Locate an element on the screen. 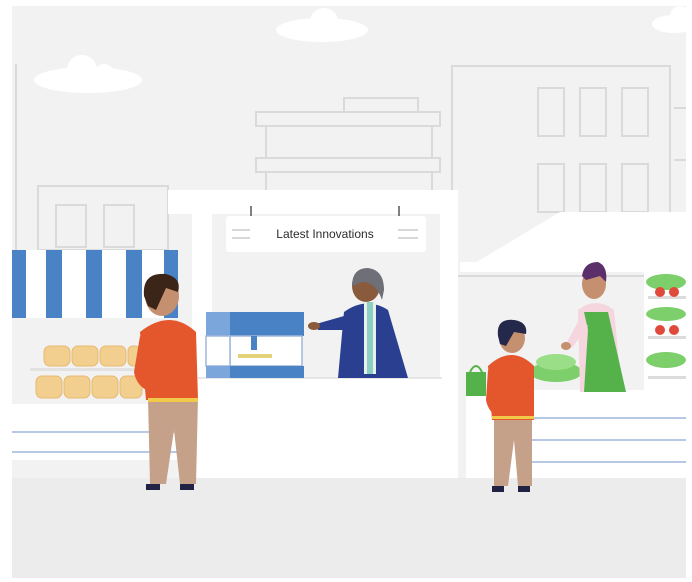 The height and width of the screenshot is (582, 692). 3d-printer-icon is located at coordinates (254, 345).